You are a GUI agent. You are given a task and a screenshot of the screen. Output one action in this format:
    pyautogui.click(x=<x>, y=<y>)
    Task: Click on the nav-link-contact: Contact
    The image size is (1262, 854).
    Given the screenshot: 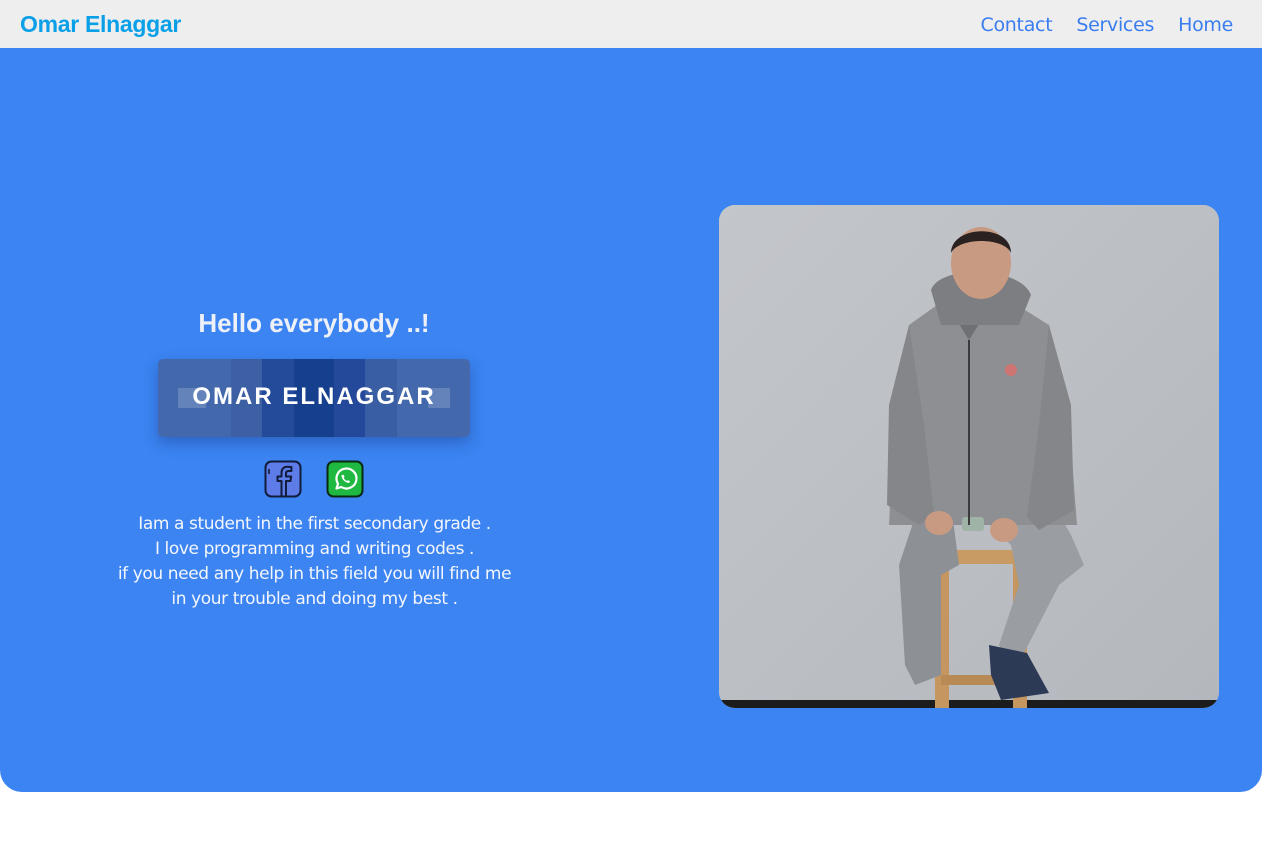 What is the action you would take?
    pyautogui.click(x=1017, y=25)
    